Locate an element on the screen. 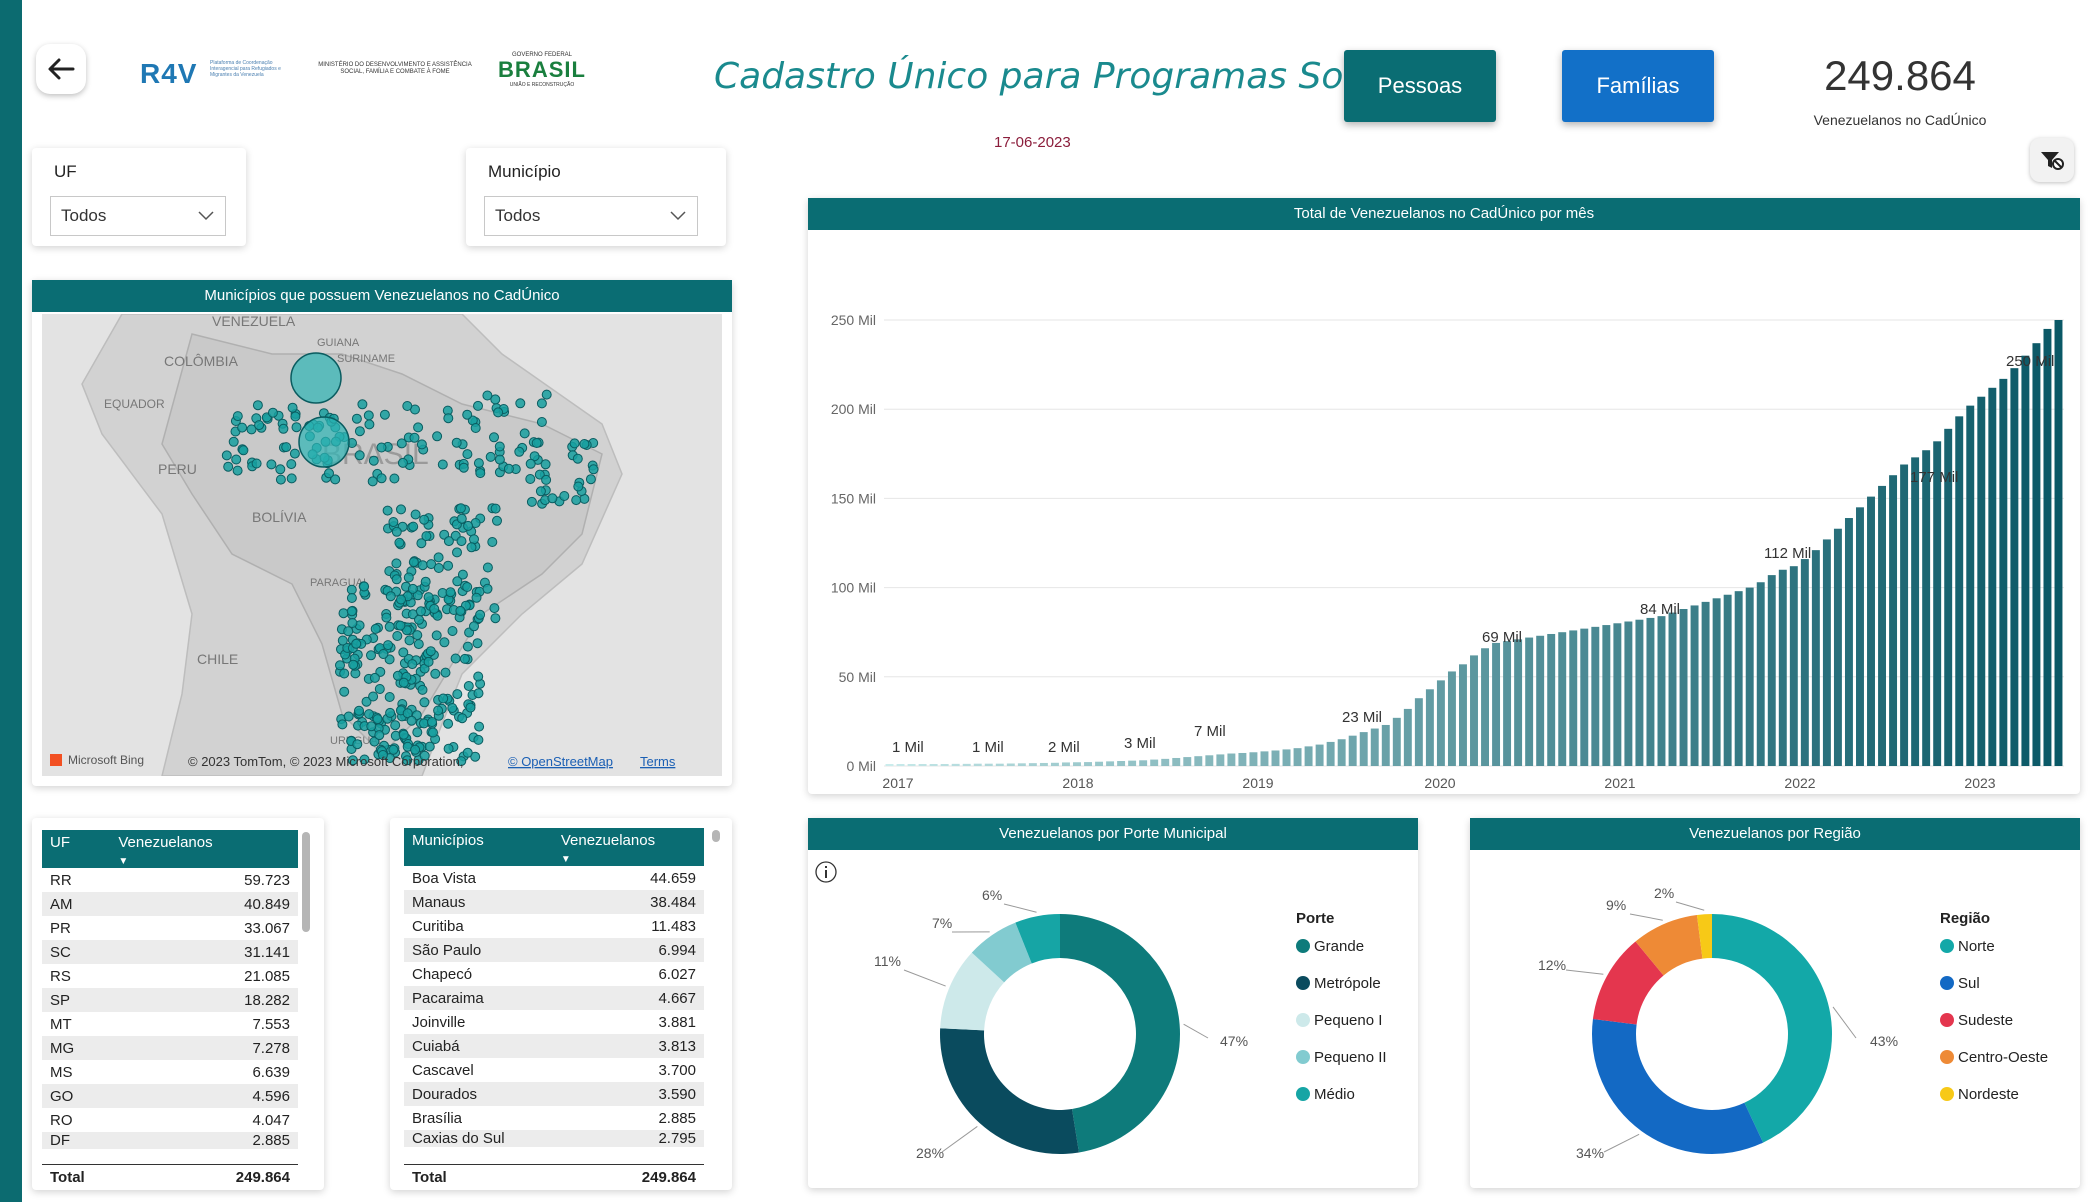 The width and height of the screenshot is (2088, 1202). municipios-table-row: Manaus 38.484 is located at coordinates (554, 902).